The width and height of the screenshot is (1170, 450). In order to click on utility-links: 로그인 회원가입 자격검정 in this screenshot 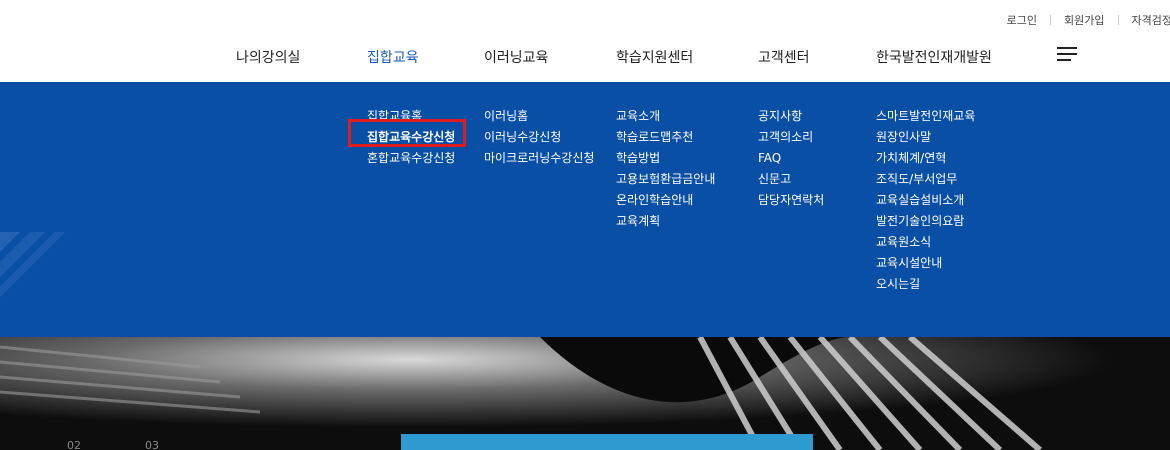, I will do `click(1088, 20)`.